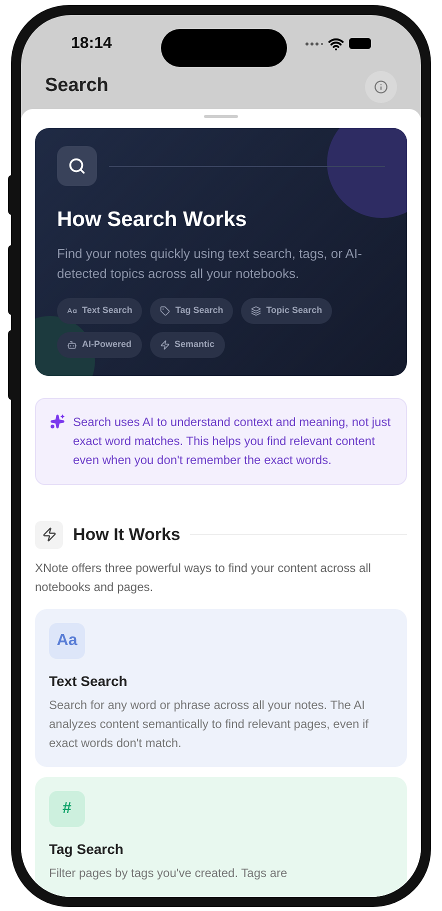  I want to click on sheet-handle, so click(221, 116).